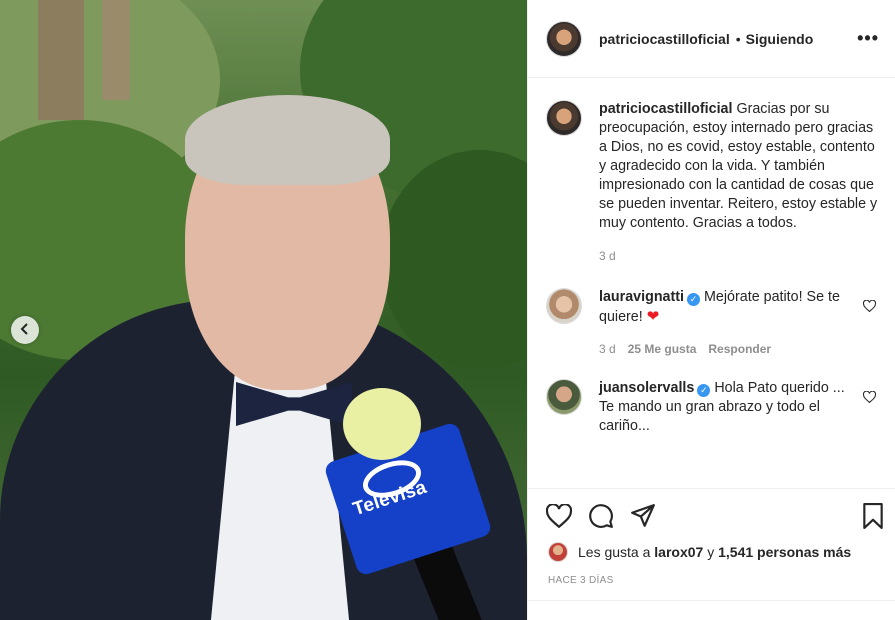 This screenshot has width=895, height=620. I want to click on likes-prefix: Les gusta a, so click(614, 552).